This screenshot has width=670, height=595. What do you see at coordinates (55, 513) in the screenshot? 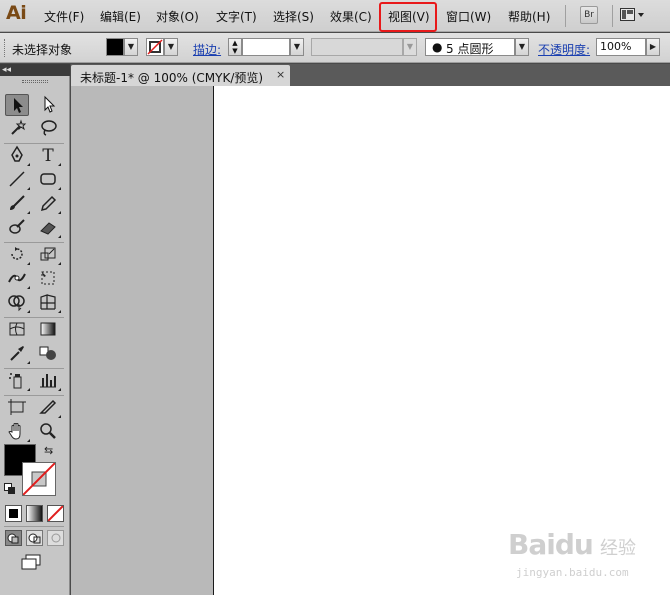
I see `none-mode-icon` at bounding box center [55, 513].